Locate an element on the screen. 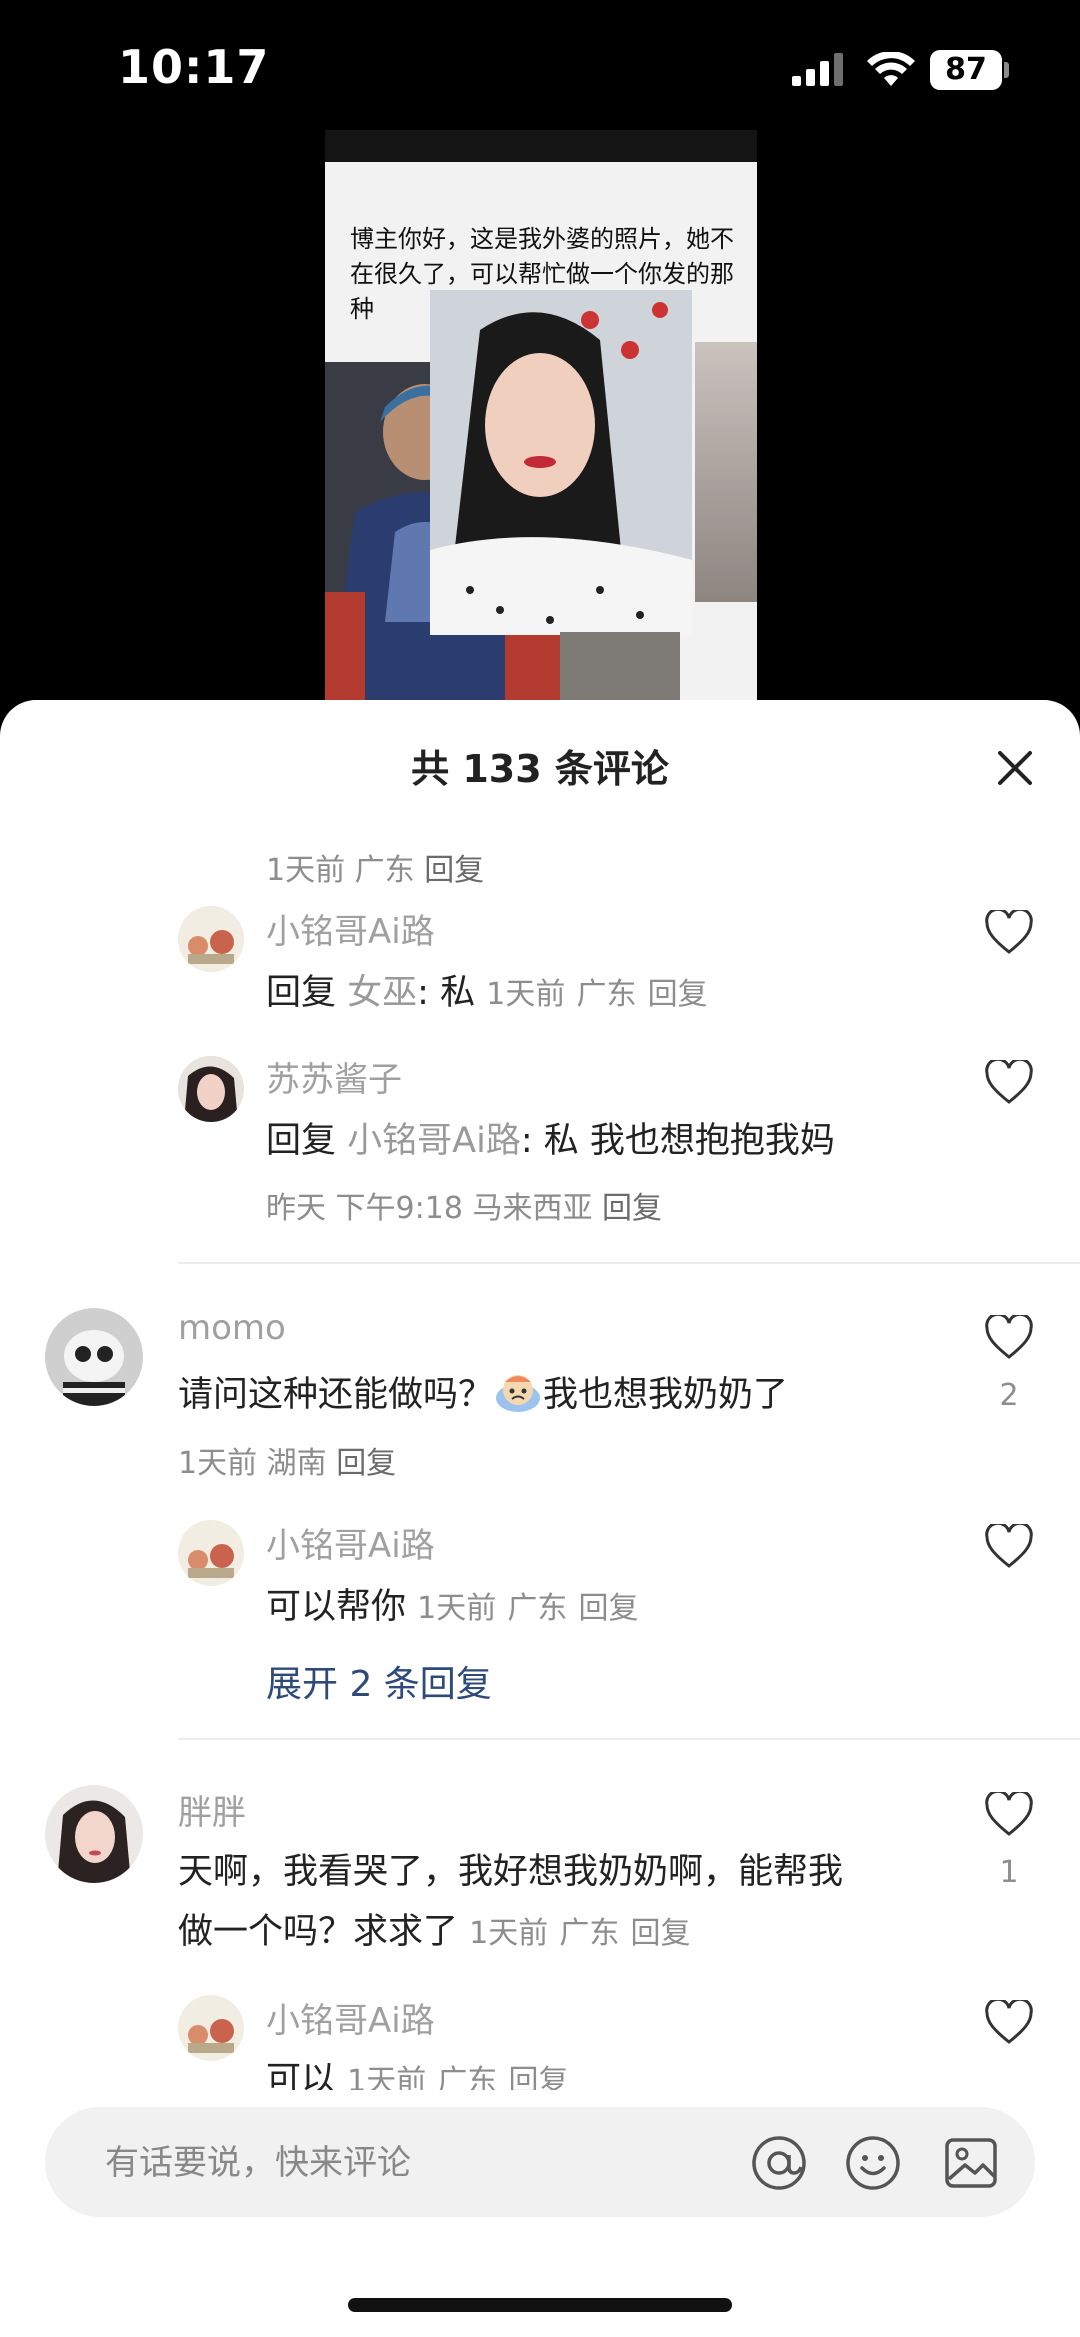  image-icon is located at coordinates (971, 2163).